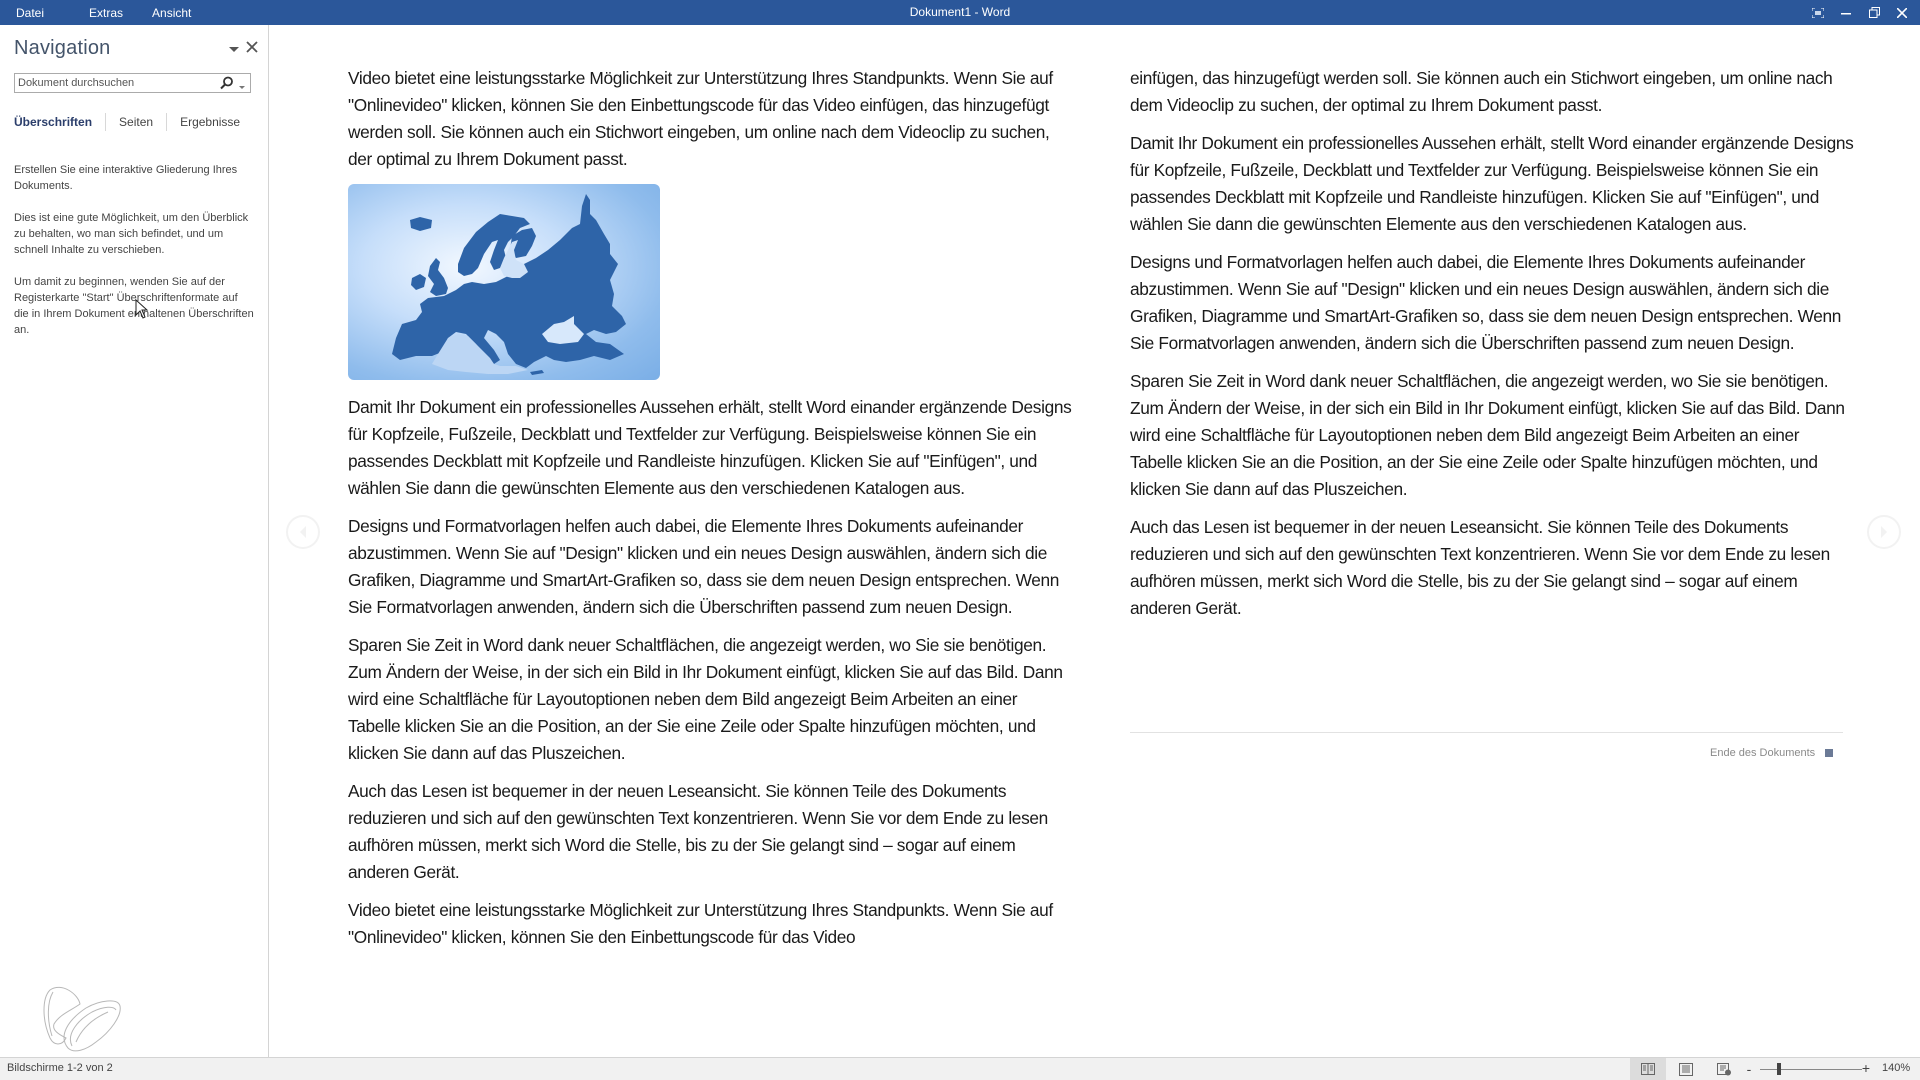  What do you see at coordinates (1811, 1069) in the screenshot?
I see `zoom-slider` at bounding box center [1811, 1069].